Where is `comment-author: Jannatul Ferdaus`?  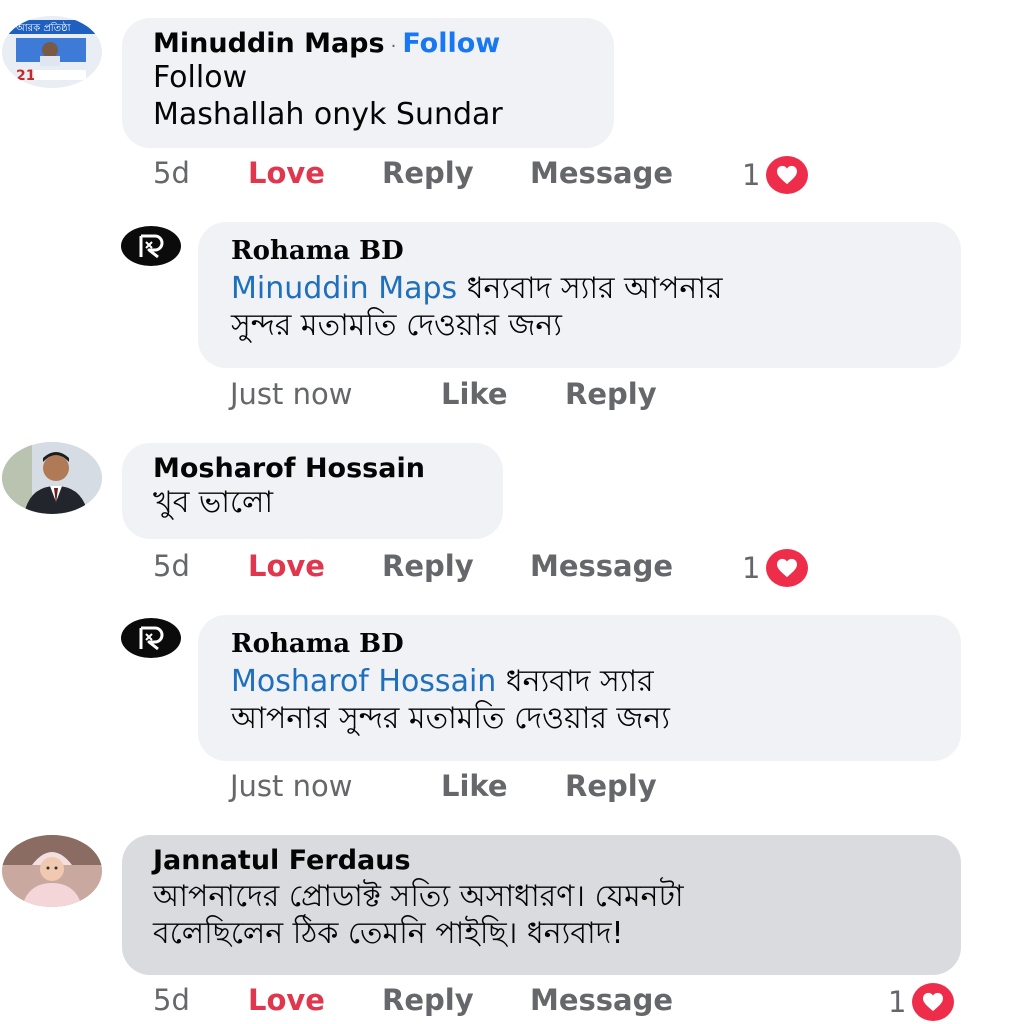 comment-author: Jannatul Ferdaus is located at coordinates (557, 860).